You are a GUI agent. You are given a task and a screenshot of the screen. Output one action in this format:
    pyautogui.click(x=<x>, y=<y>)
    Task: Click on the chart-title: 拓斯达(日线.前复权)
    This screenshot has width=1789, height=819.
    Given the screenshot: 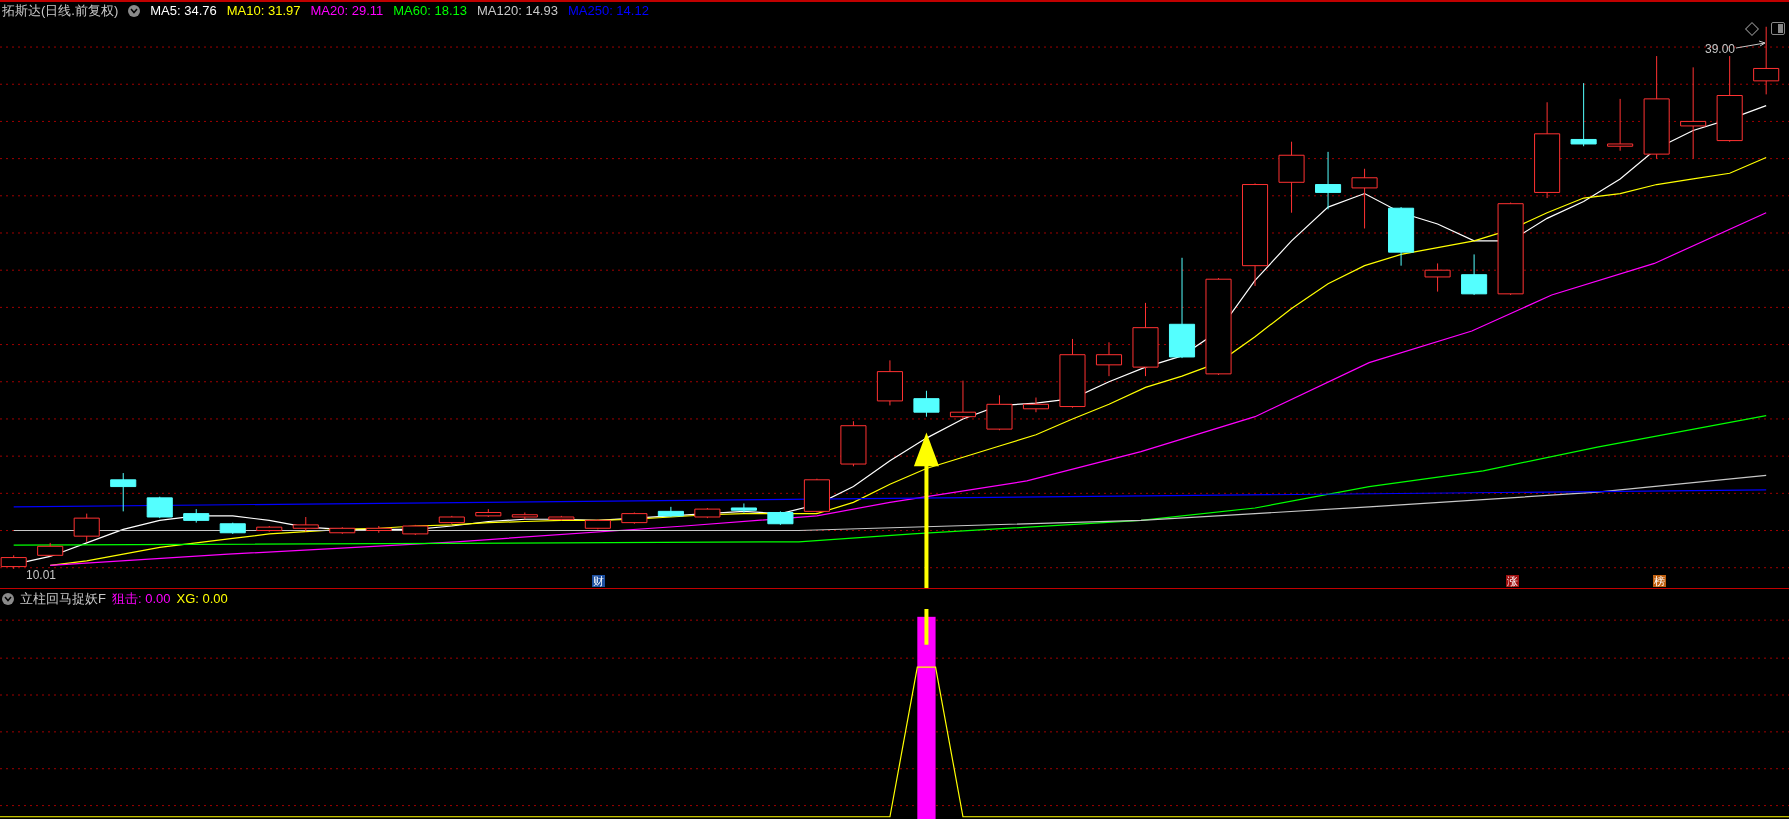 What is the action you would take?
    pyautogui.click(x=60, y=11)
    